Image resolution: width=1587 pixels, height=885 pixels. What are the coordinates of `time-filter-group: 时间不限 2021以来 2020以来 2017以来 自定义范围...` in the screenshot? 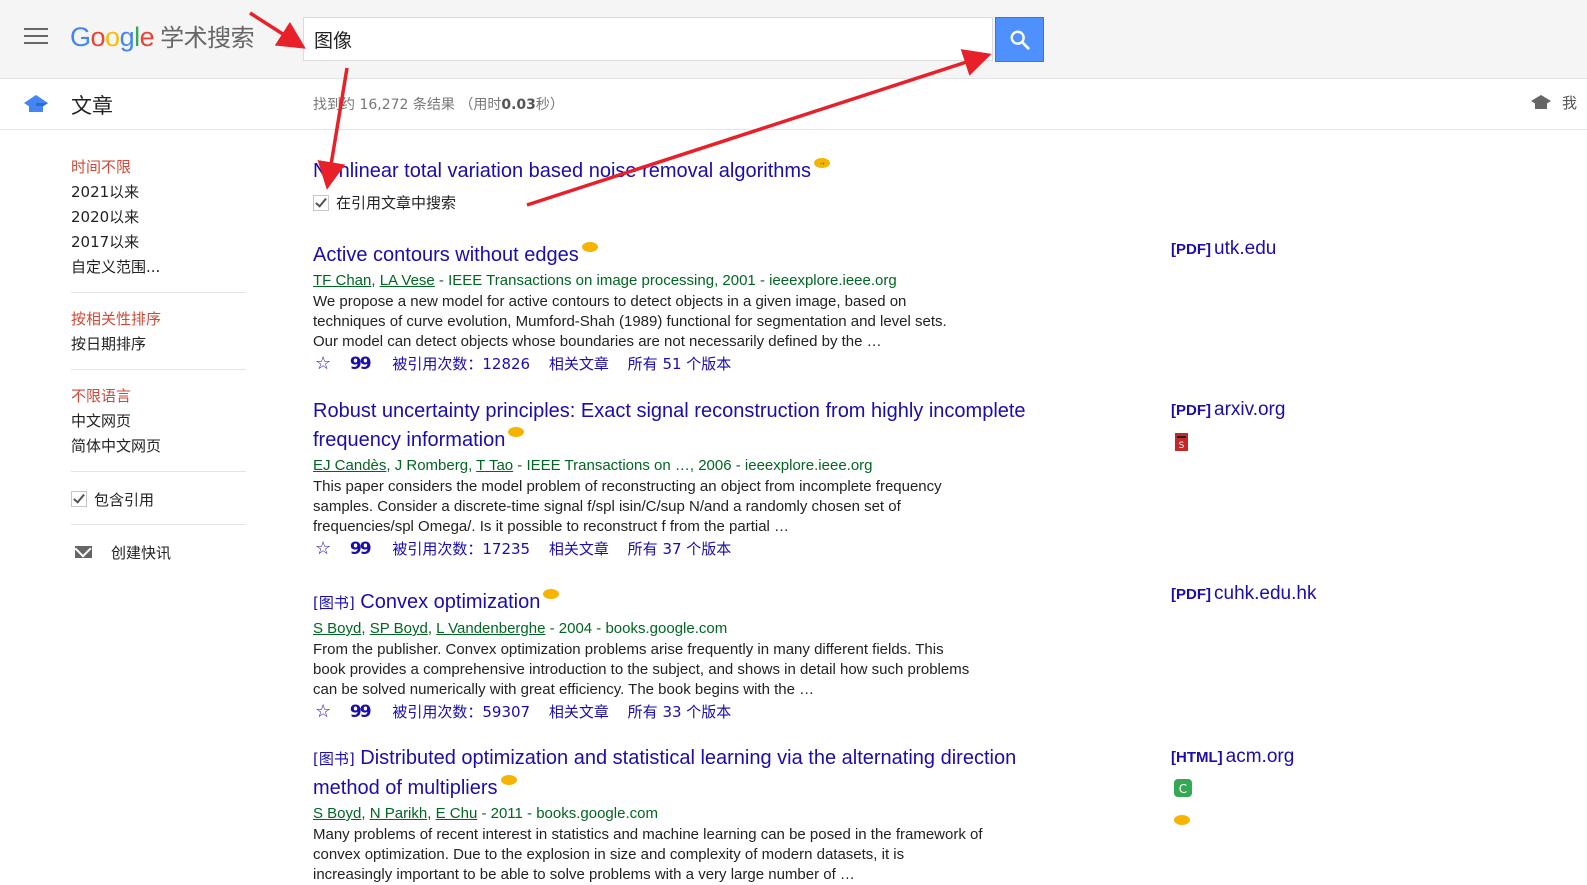 It's located at (158, 217).